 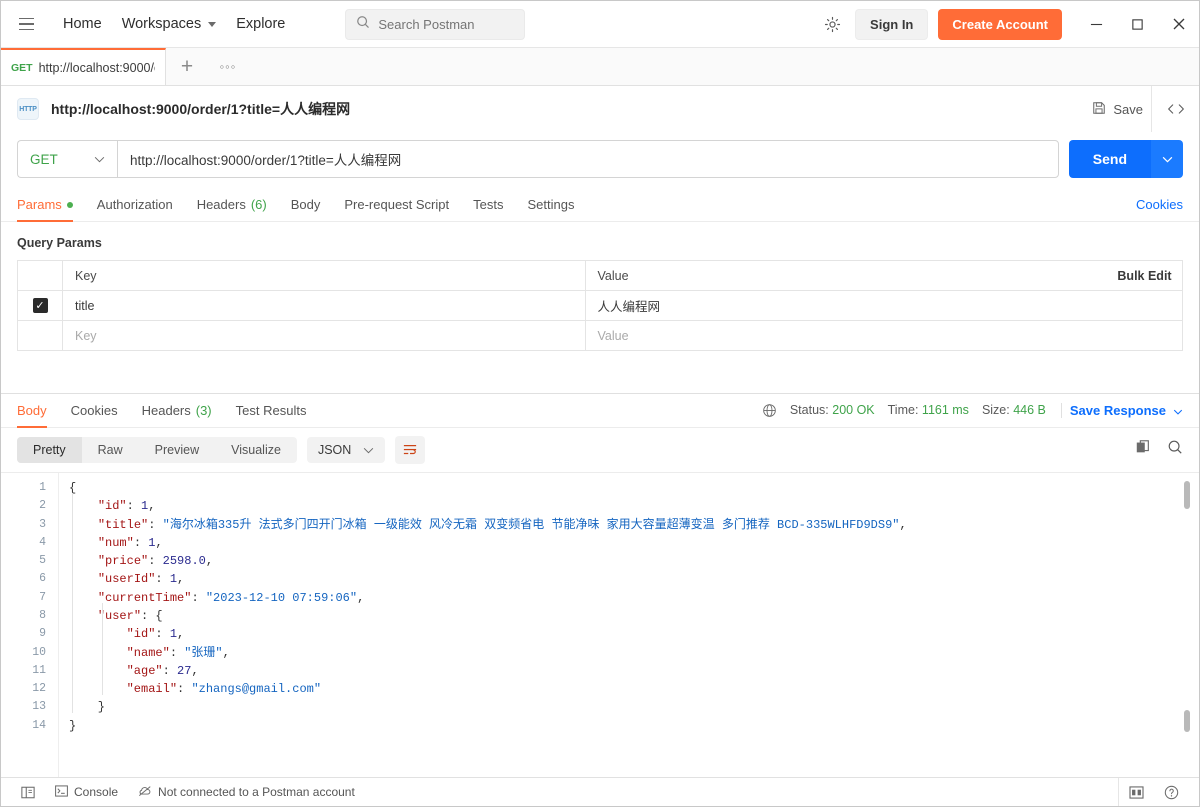 What do you see at coordinates (155, 561) in the screenshot?
I see `code-line: "price": 2598.0,` at bounding box center [155, 561].